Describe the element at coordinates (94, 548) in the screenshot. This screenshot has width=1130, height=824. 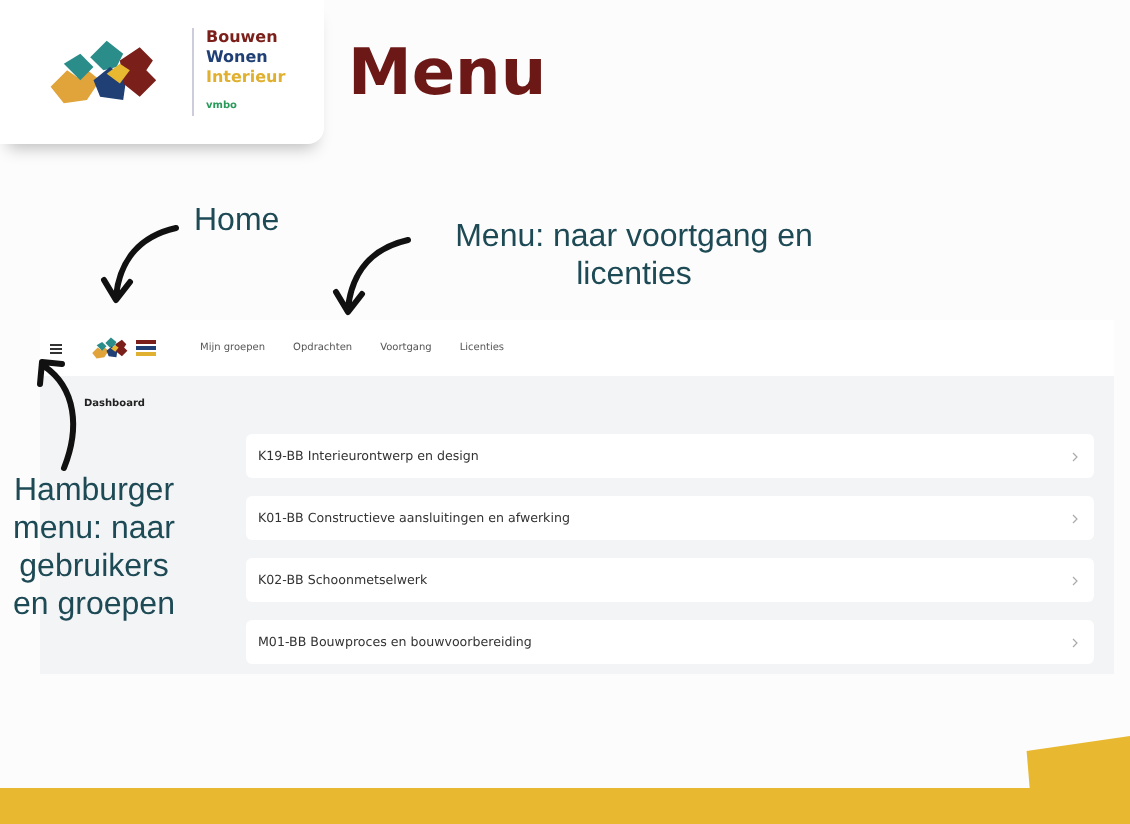
I see `annotation-text: Hamburger menu: naar gebruikers en groepen` at that location.